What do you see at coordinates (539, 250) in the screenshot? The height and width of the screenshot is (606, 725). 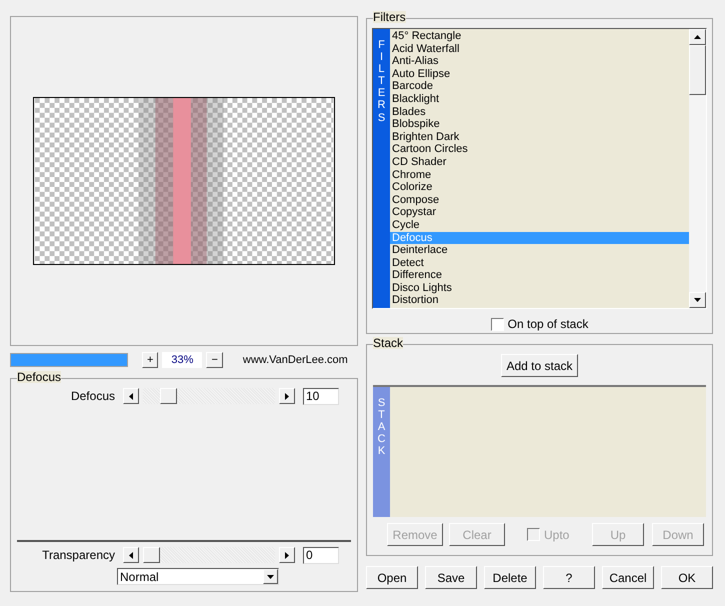 I see `filter-item: Deinterlace` at bounding box center [539, 250].